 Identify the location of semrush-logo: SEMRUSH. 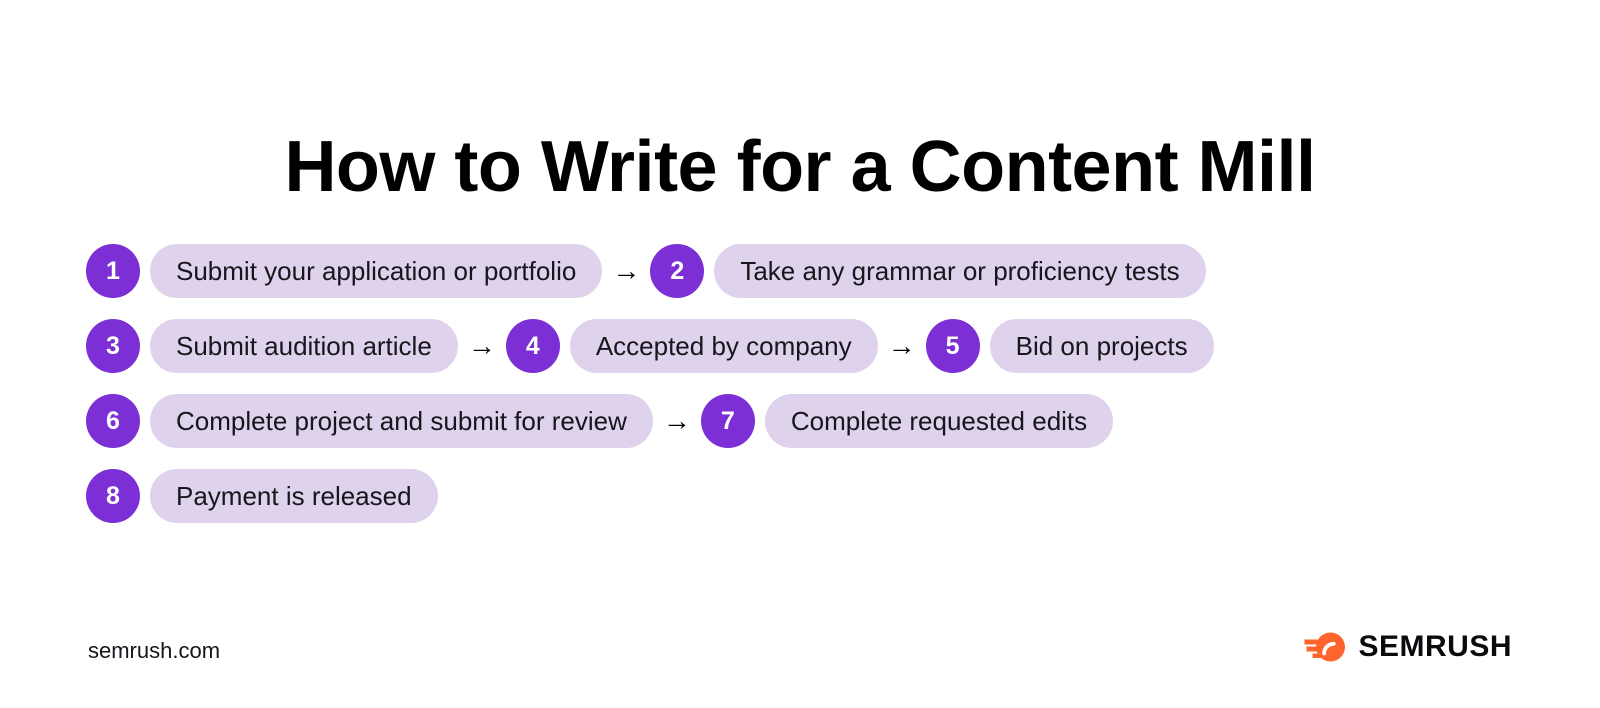
(1408, 647).